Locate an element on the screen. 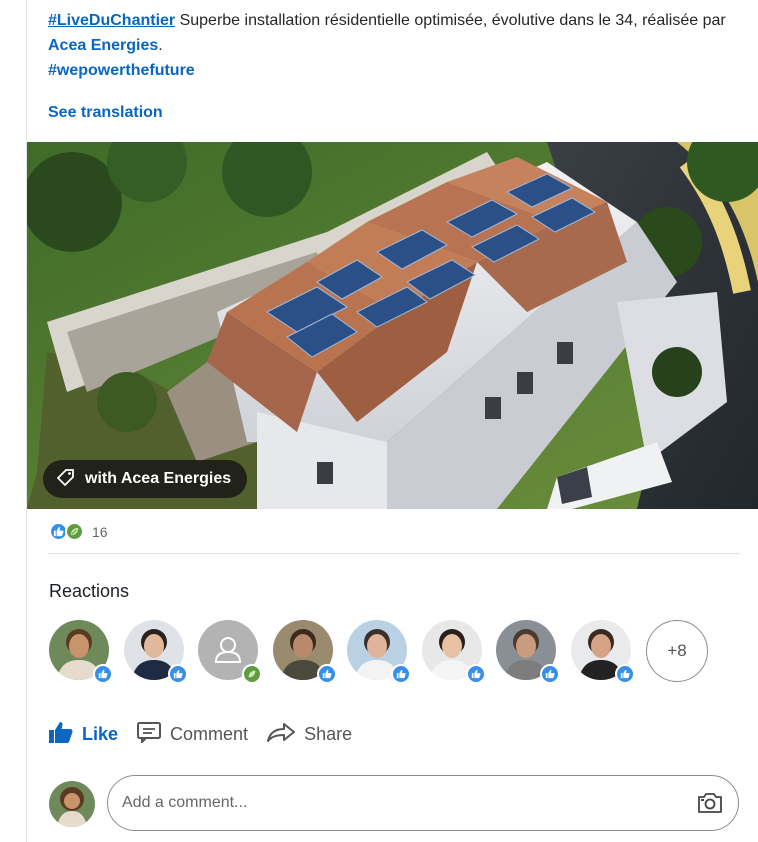 This screenshot has height=842, width=758. share-button-label: Share is located at coordinates (328, 734).